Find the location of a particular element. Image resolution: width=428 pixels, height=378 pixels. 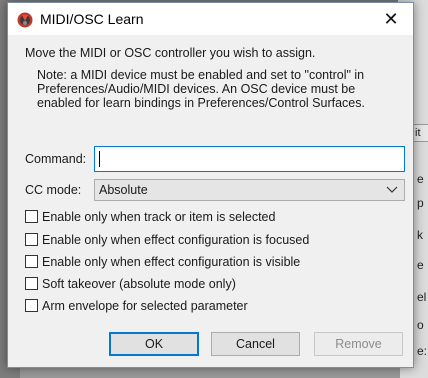

checkbox-arm-envelope: Arm envelope for selected parameter is located at coordinates (136, 305).